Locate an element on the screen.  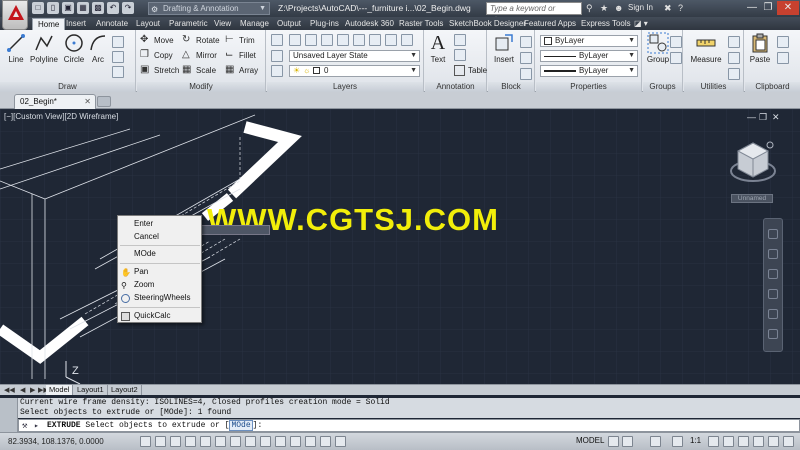
scale-button: ▦ Scale is located at coordinates (199, 70).